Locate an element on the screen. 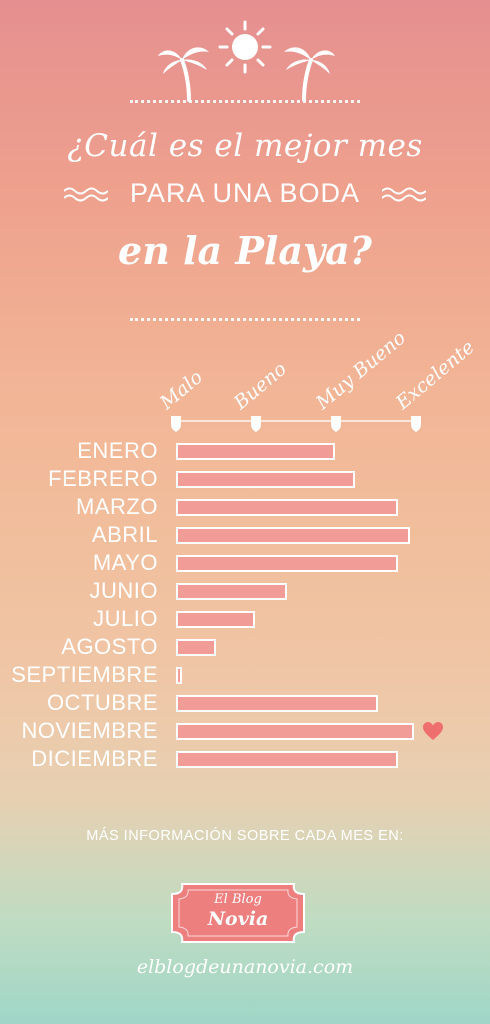  bar-mayo is located at coordinates (287, 563).